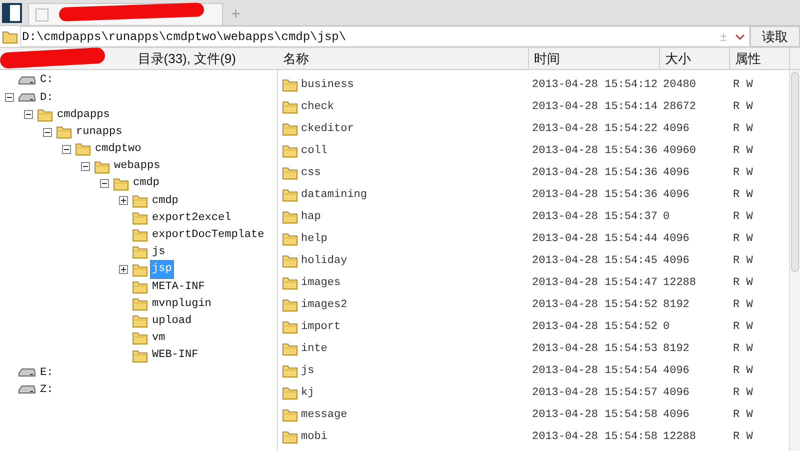 The height and width of the screenshot is (451, 800). Describe the element at coordinates (118, 149) in the screenshot. I see `folder-item: cmdptwo` at that location.